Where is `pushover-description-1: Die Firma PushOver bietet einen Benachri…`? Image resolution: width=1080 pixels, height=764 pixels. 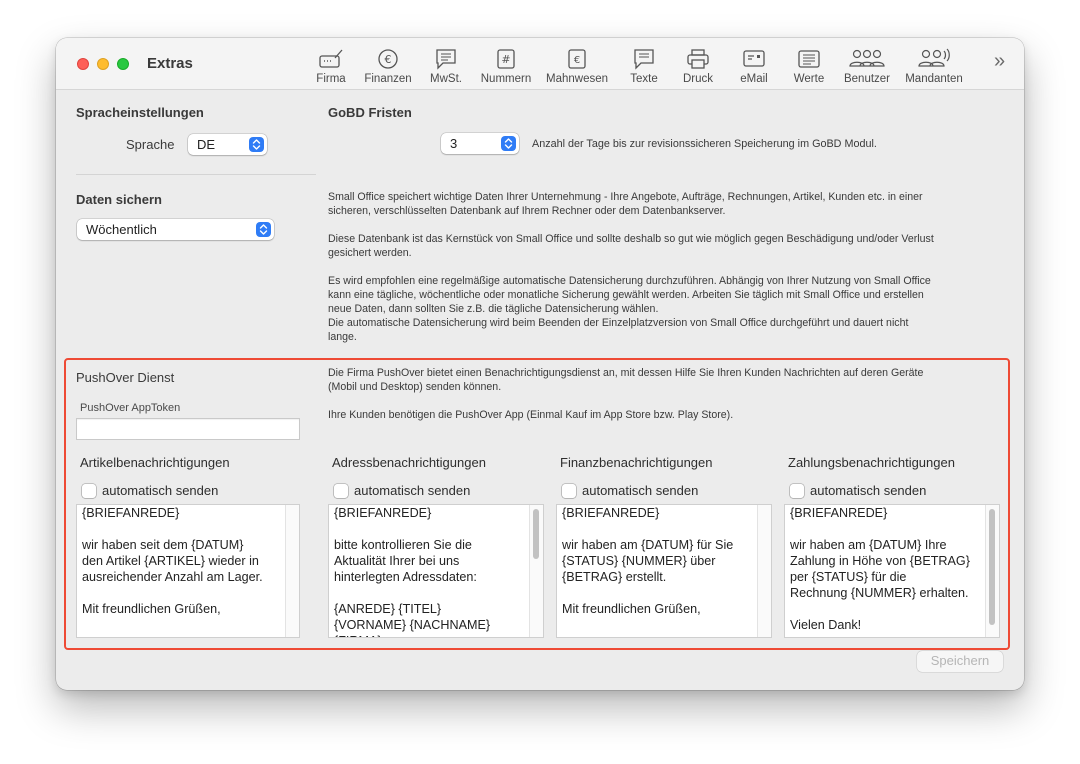
pushover-description-1: Die Firma PushOver bietet einen Benachri… is located at coordinates (625, 380).